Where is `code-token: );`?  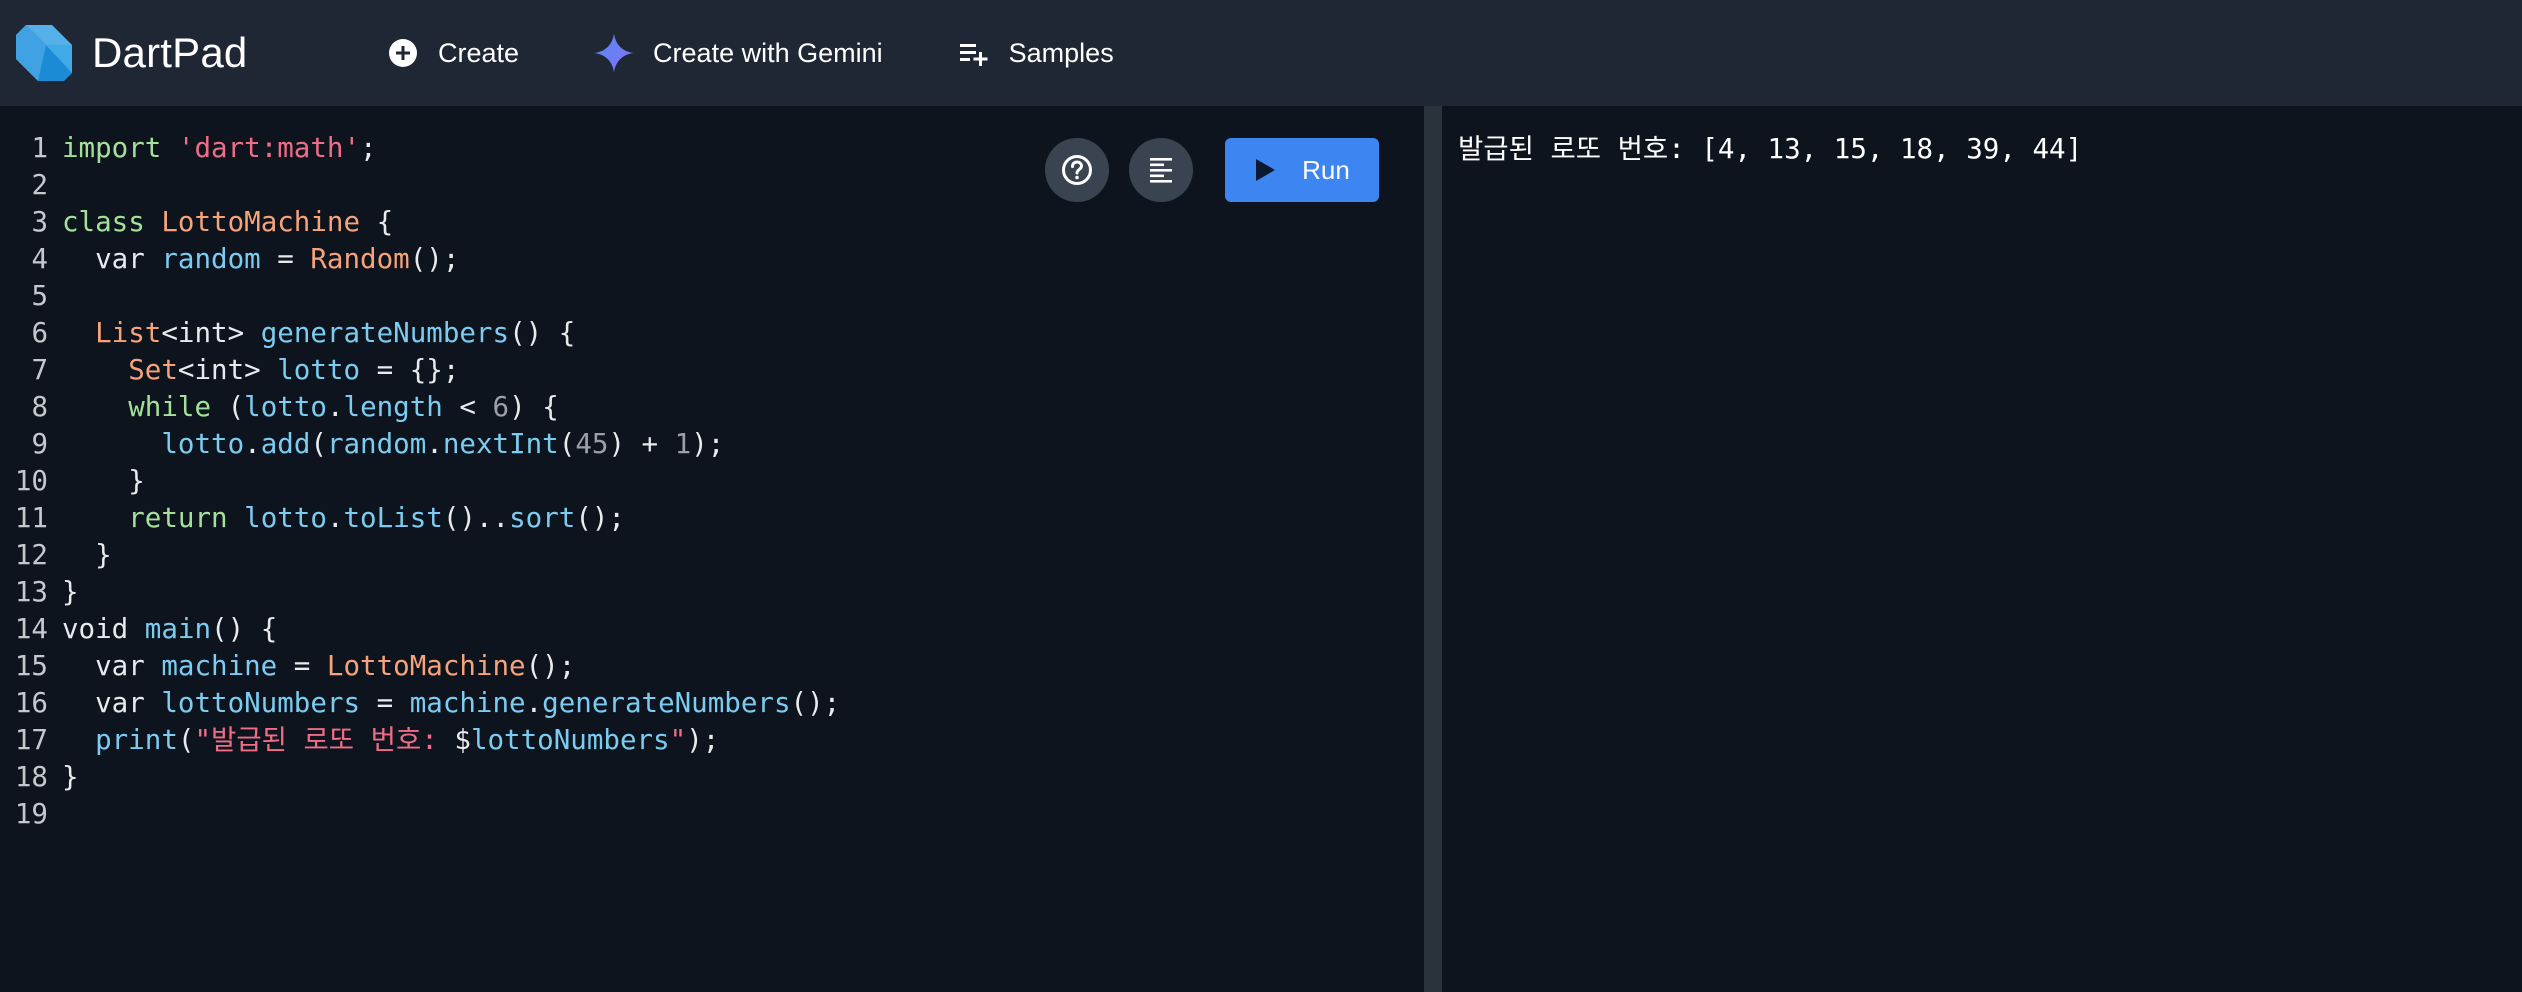
code-token: ); is located at coordinates (703, 740).